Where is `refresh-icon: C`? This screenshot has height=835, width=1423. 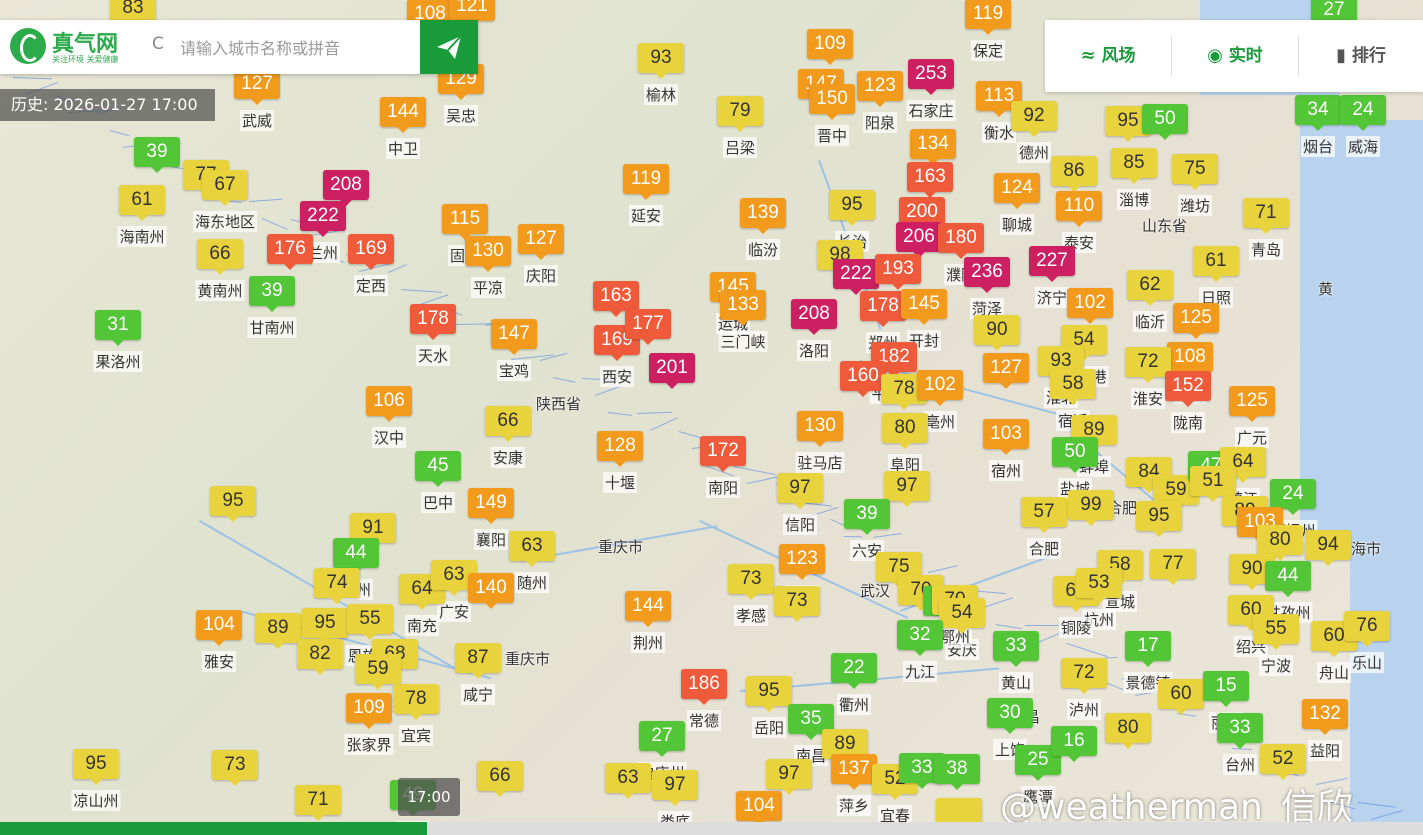
refresh-icon: C is located at coordinates (158, 44).